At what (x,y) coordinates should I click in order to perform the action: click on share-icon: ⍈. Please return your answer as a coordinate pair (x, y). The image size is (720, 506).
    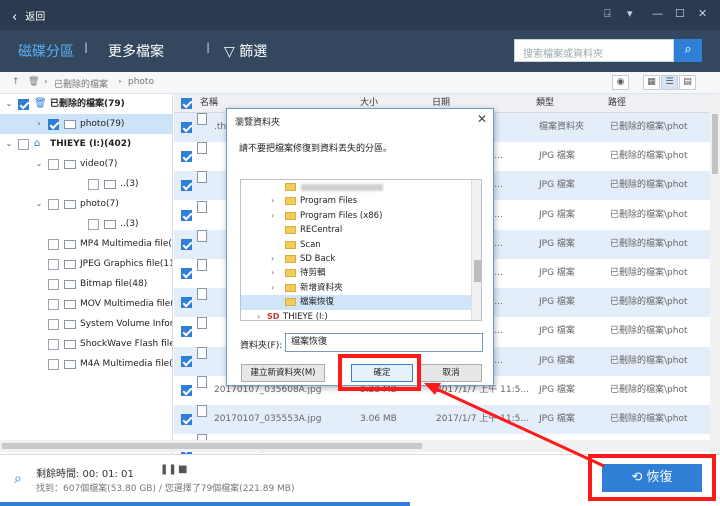
    Looking at the image, I should click on (607, 14).